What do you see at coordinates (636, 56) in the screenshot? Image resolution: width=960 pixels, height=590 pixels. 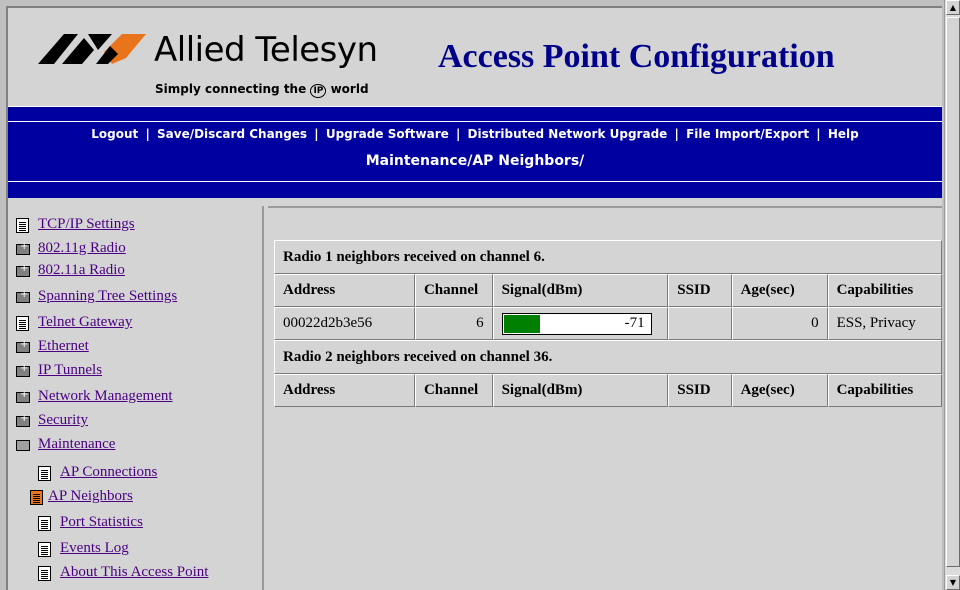 I see `page-title: Access Point Configuration` at bounding box center [636, 56].